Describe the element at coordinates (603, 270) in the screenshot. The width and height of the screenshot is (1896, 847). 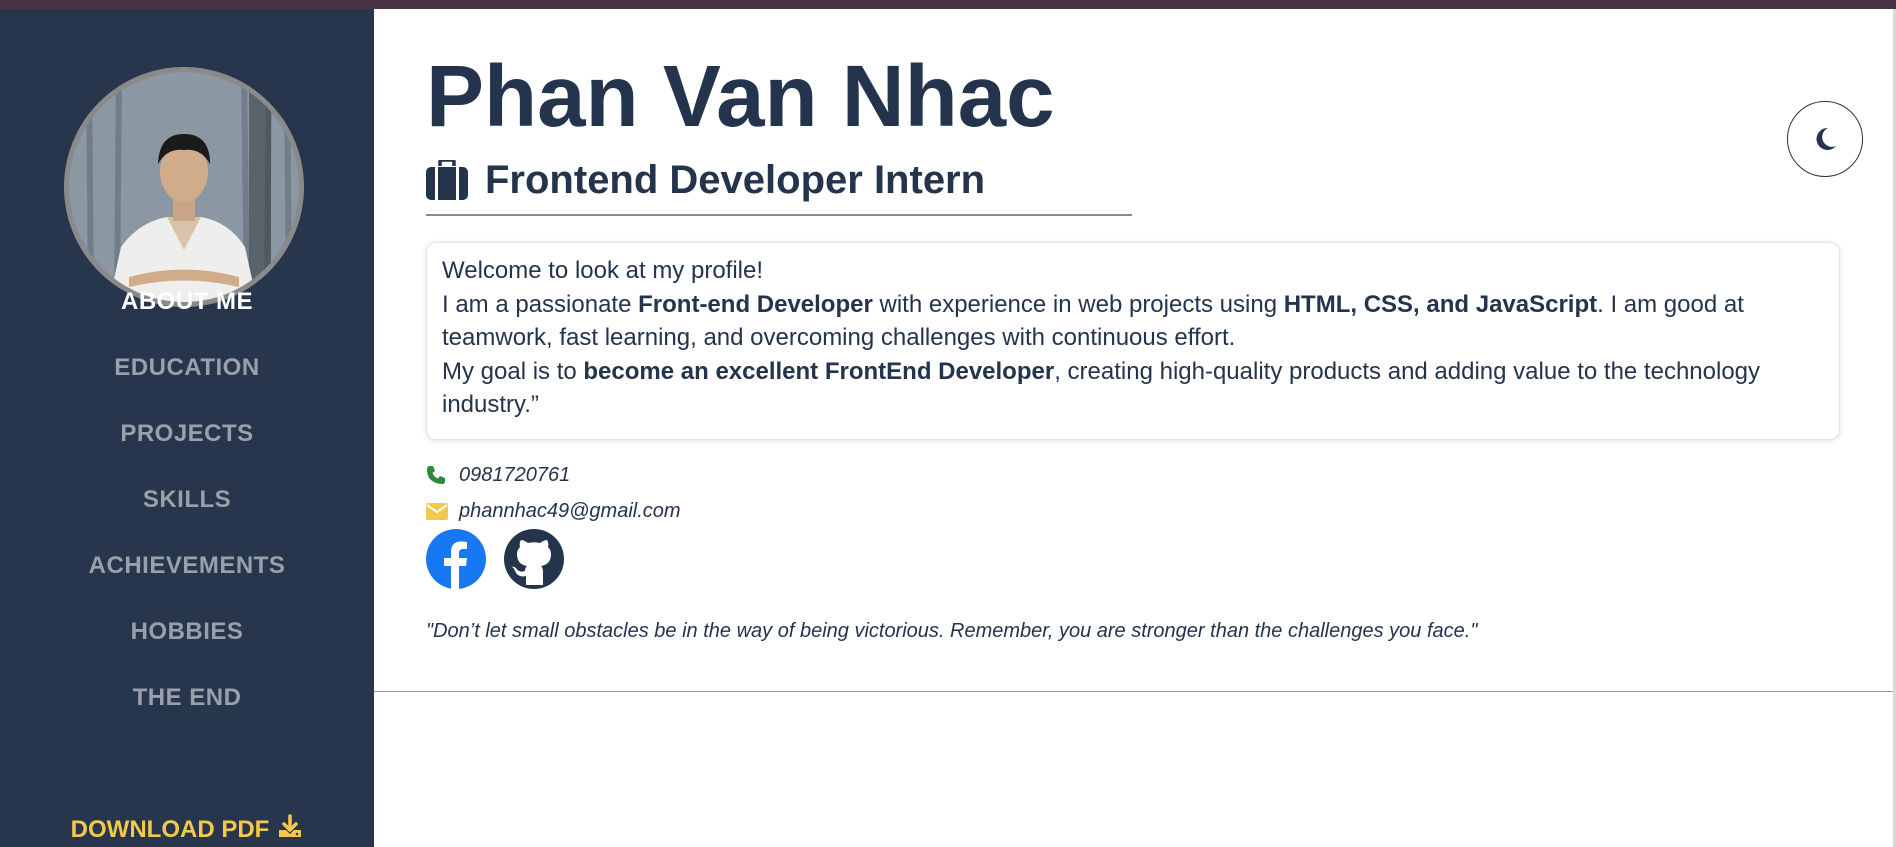
I see `about-welcome: Welcome to look at my profile!` at that location.